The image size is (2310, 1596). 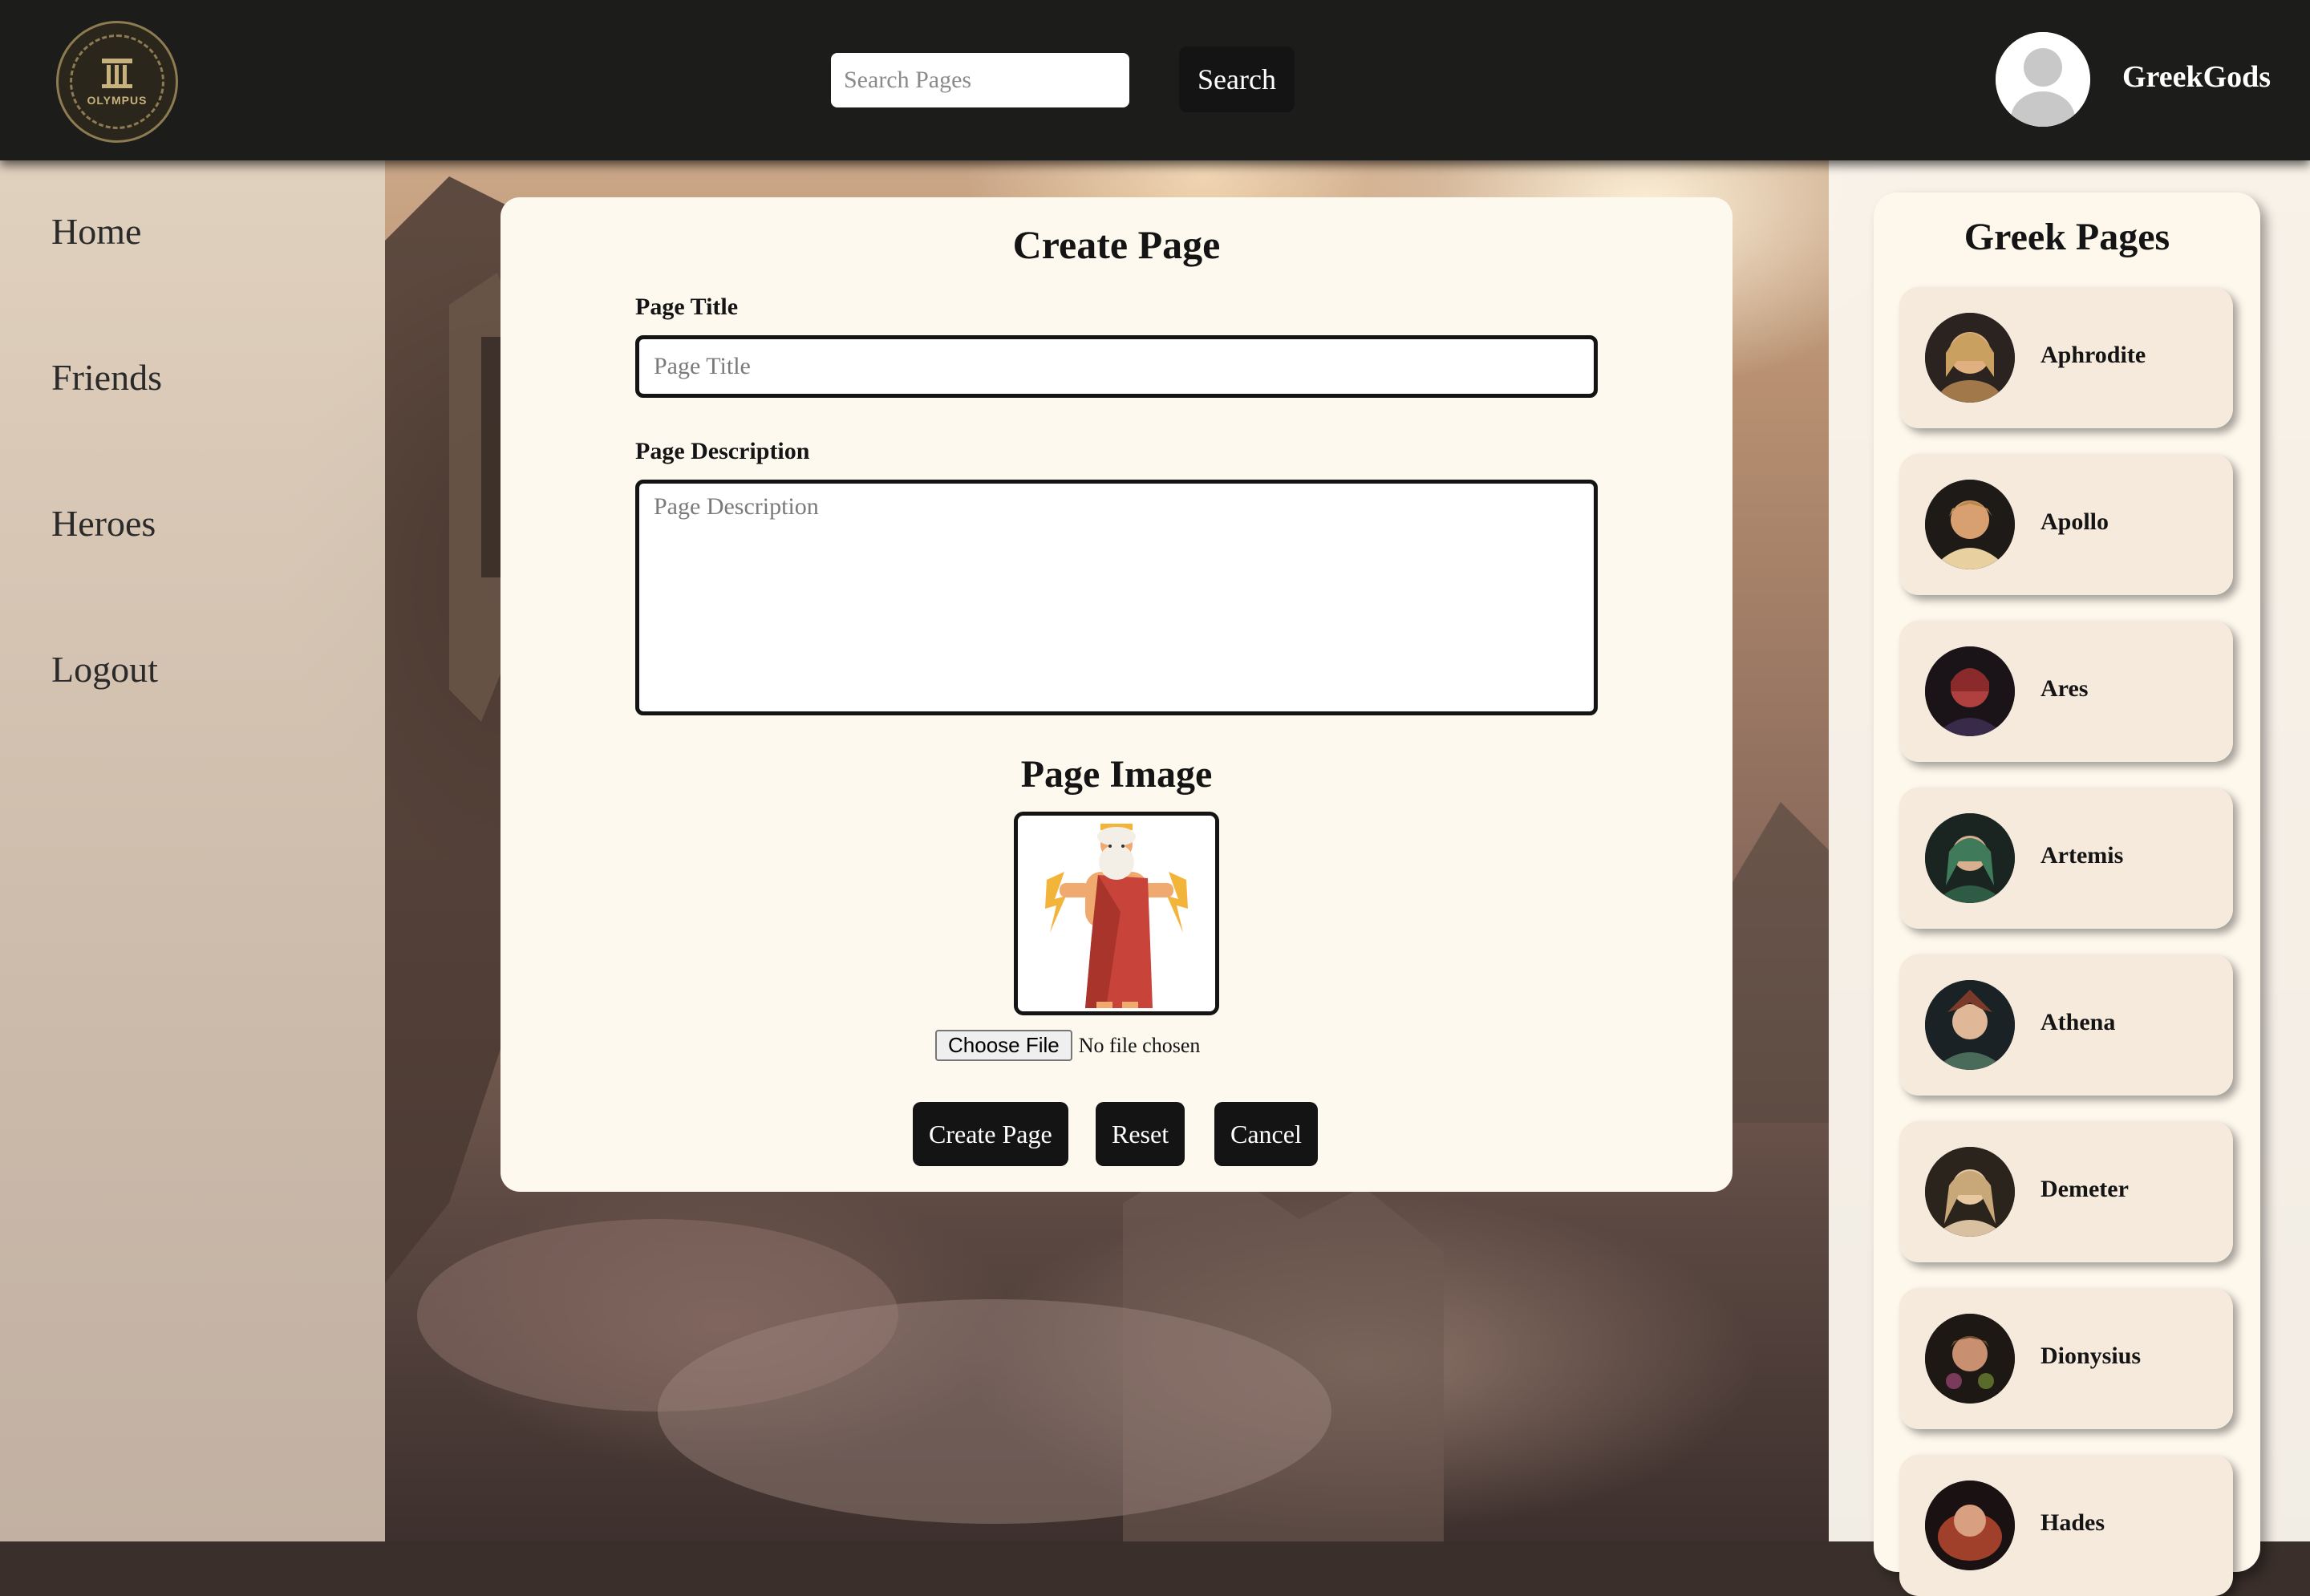 I want to click on demeter-portrait-icon, so click(x=1970, y=1192).